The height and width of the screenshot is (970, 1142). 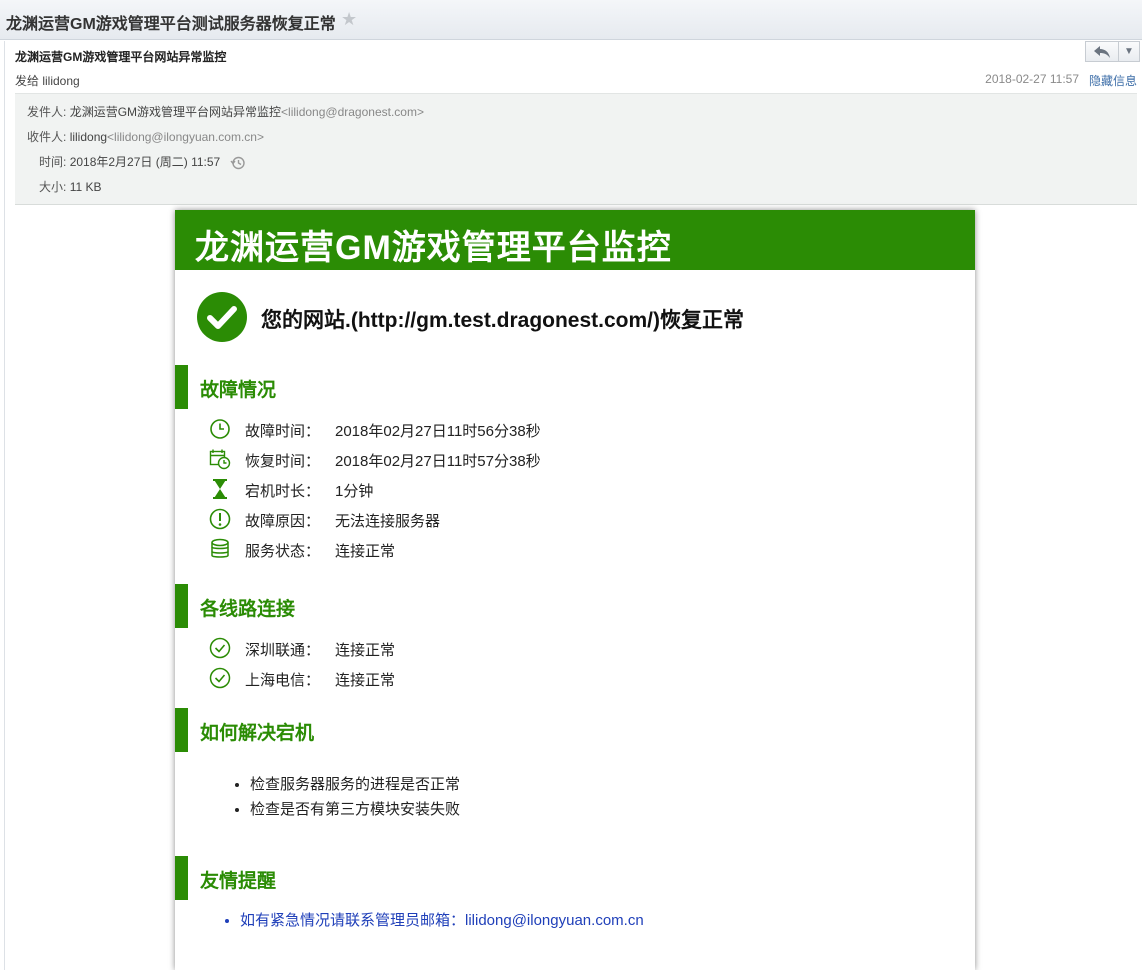 I want to click on section-title: 友情提醒, so click(x=238, y=881).